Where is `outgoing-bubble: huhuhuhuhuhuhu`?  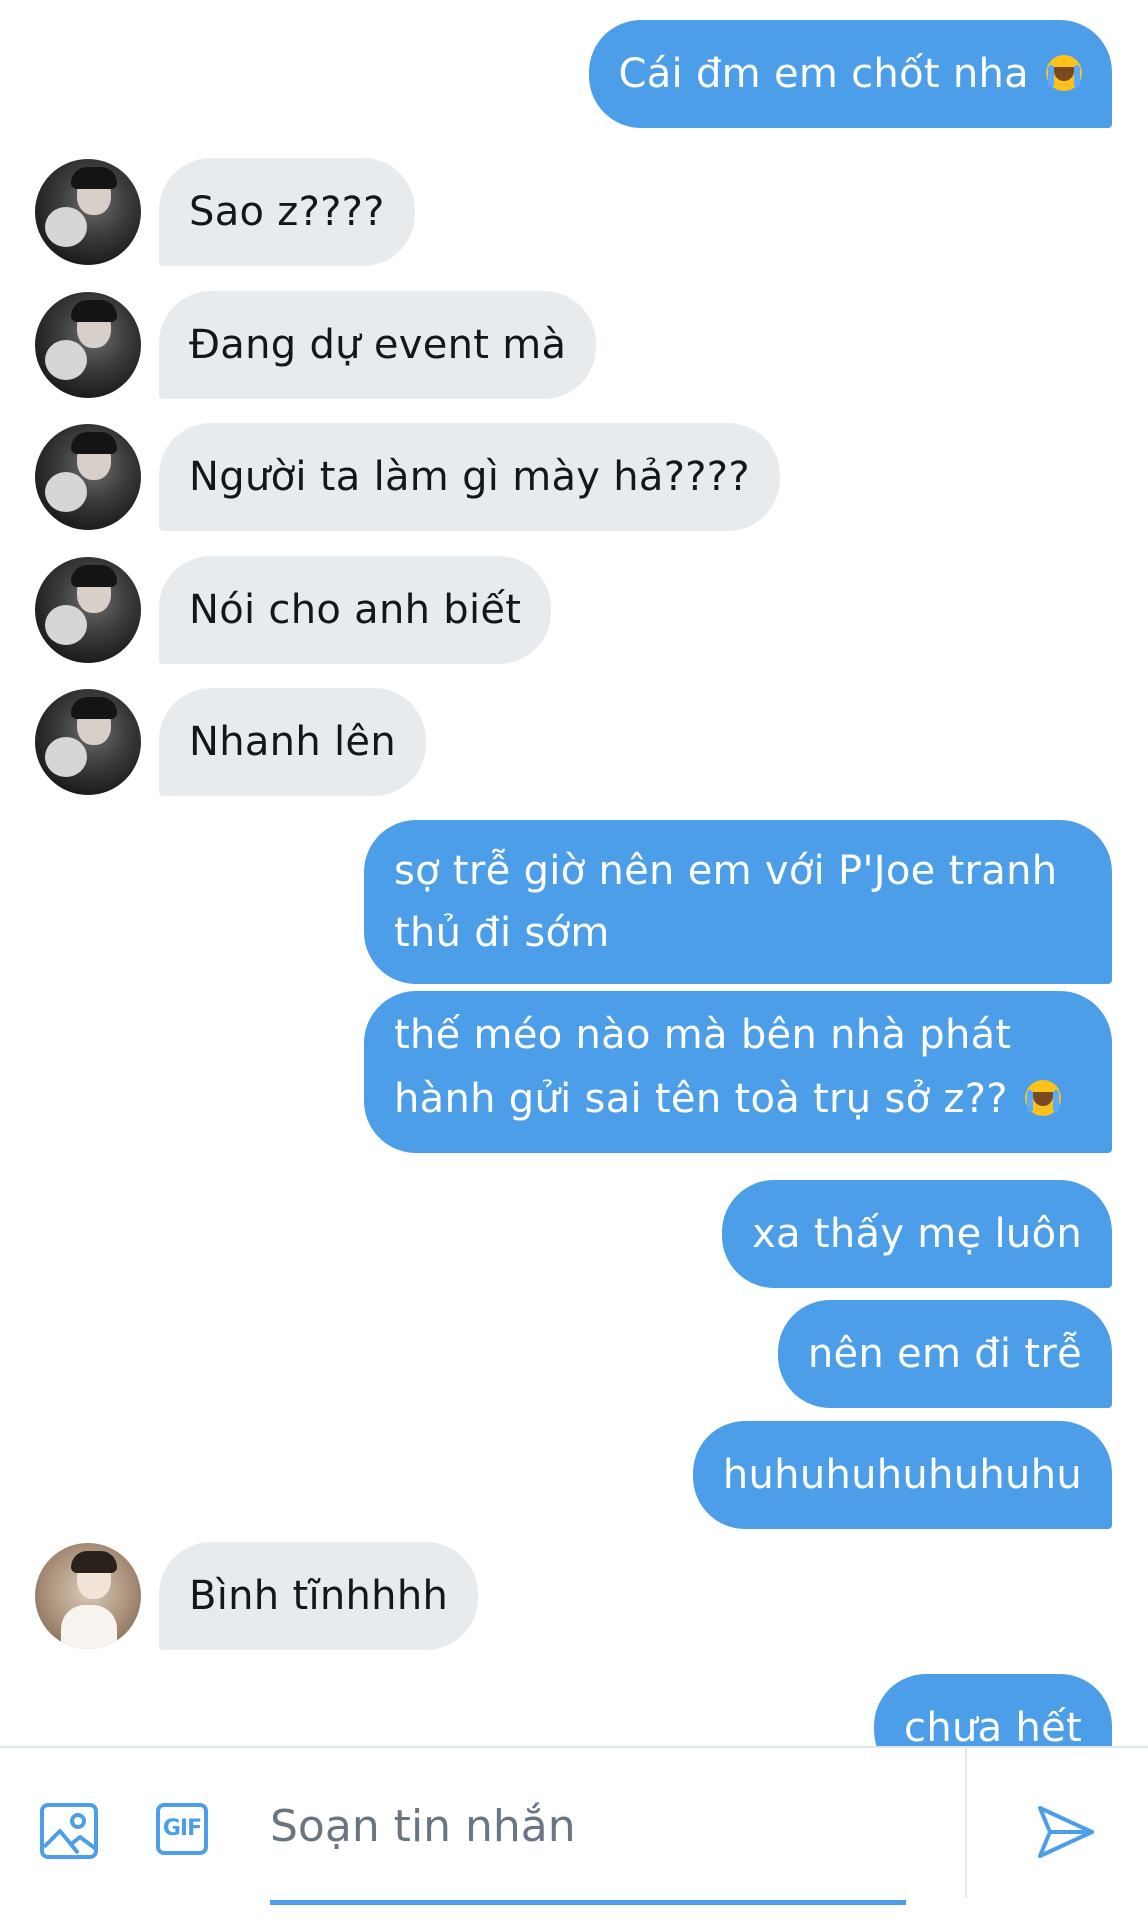 outgoing-bubble: huhuhuhuhuhuhu is located at coordinates (902, 1475).